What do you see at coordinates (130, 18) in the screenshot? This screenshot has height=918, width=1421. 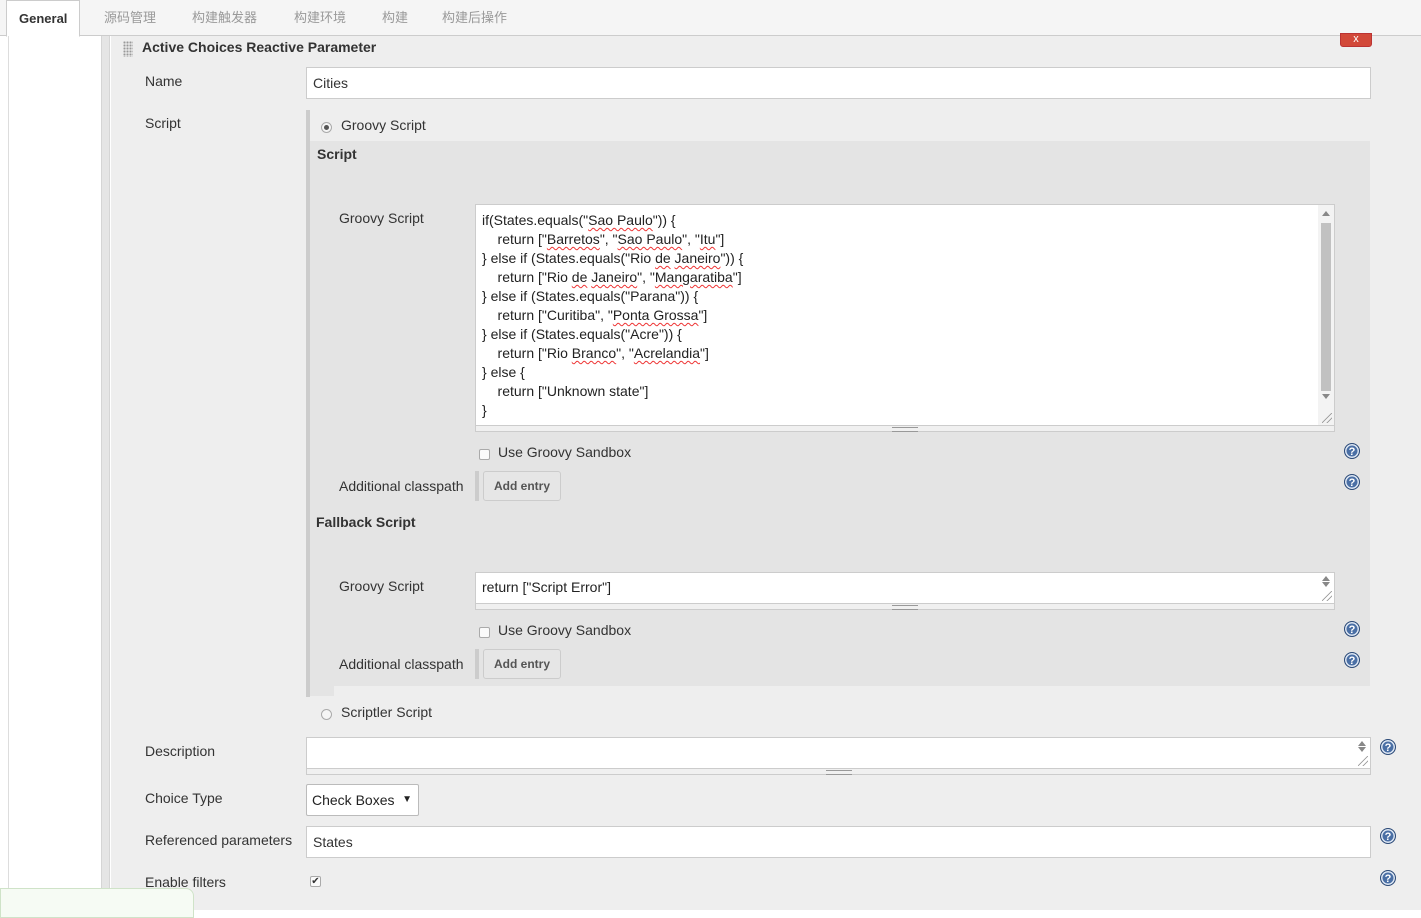 I see `tab-source-management: 源码管理` at bounding box center [130, 18].